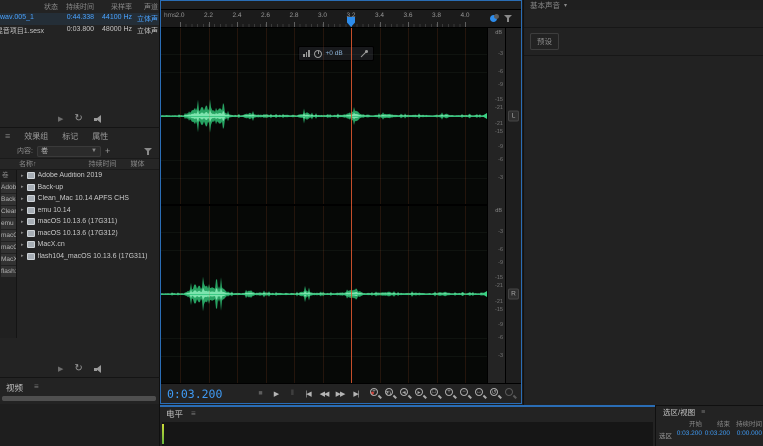 The image size is (763, 446). Describe the element at coordinates (716, 435) in the screenshot. I see `selection-end-value: 0:03.200` at that location.